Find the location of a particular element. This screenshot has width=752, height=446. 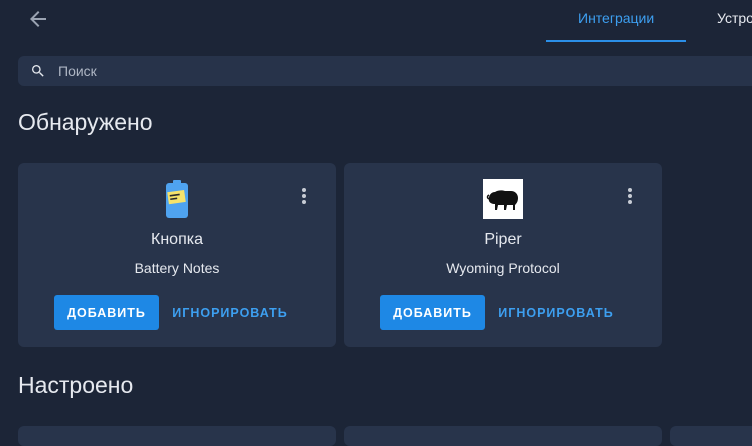

card-title: Piper is located at coordinates (503, 239).